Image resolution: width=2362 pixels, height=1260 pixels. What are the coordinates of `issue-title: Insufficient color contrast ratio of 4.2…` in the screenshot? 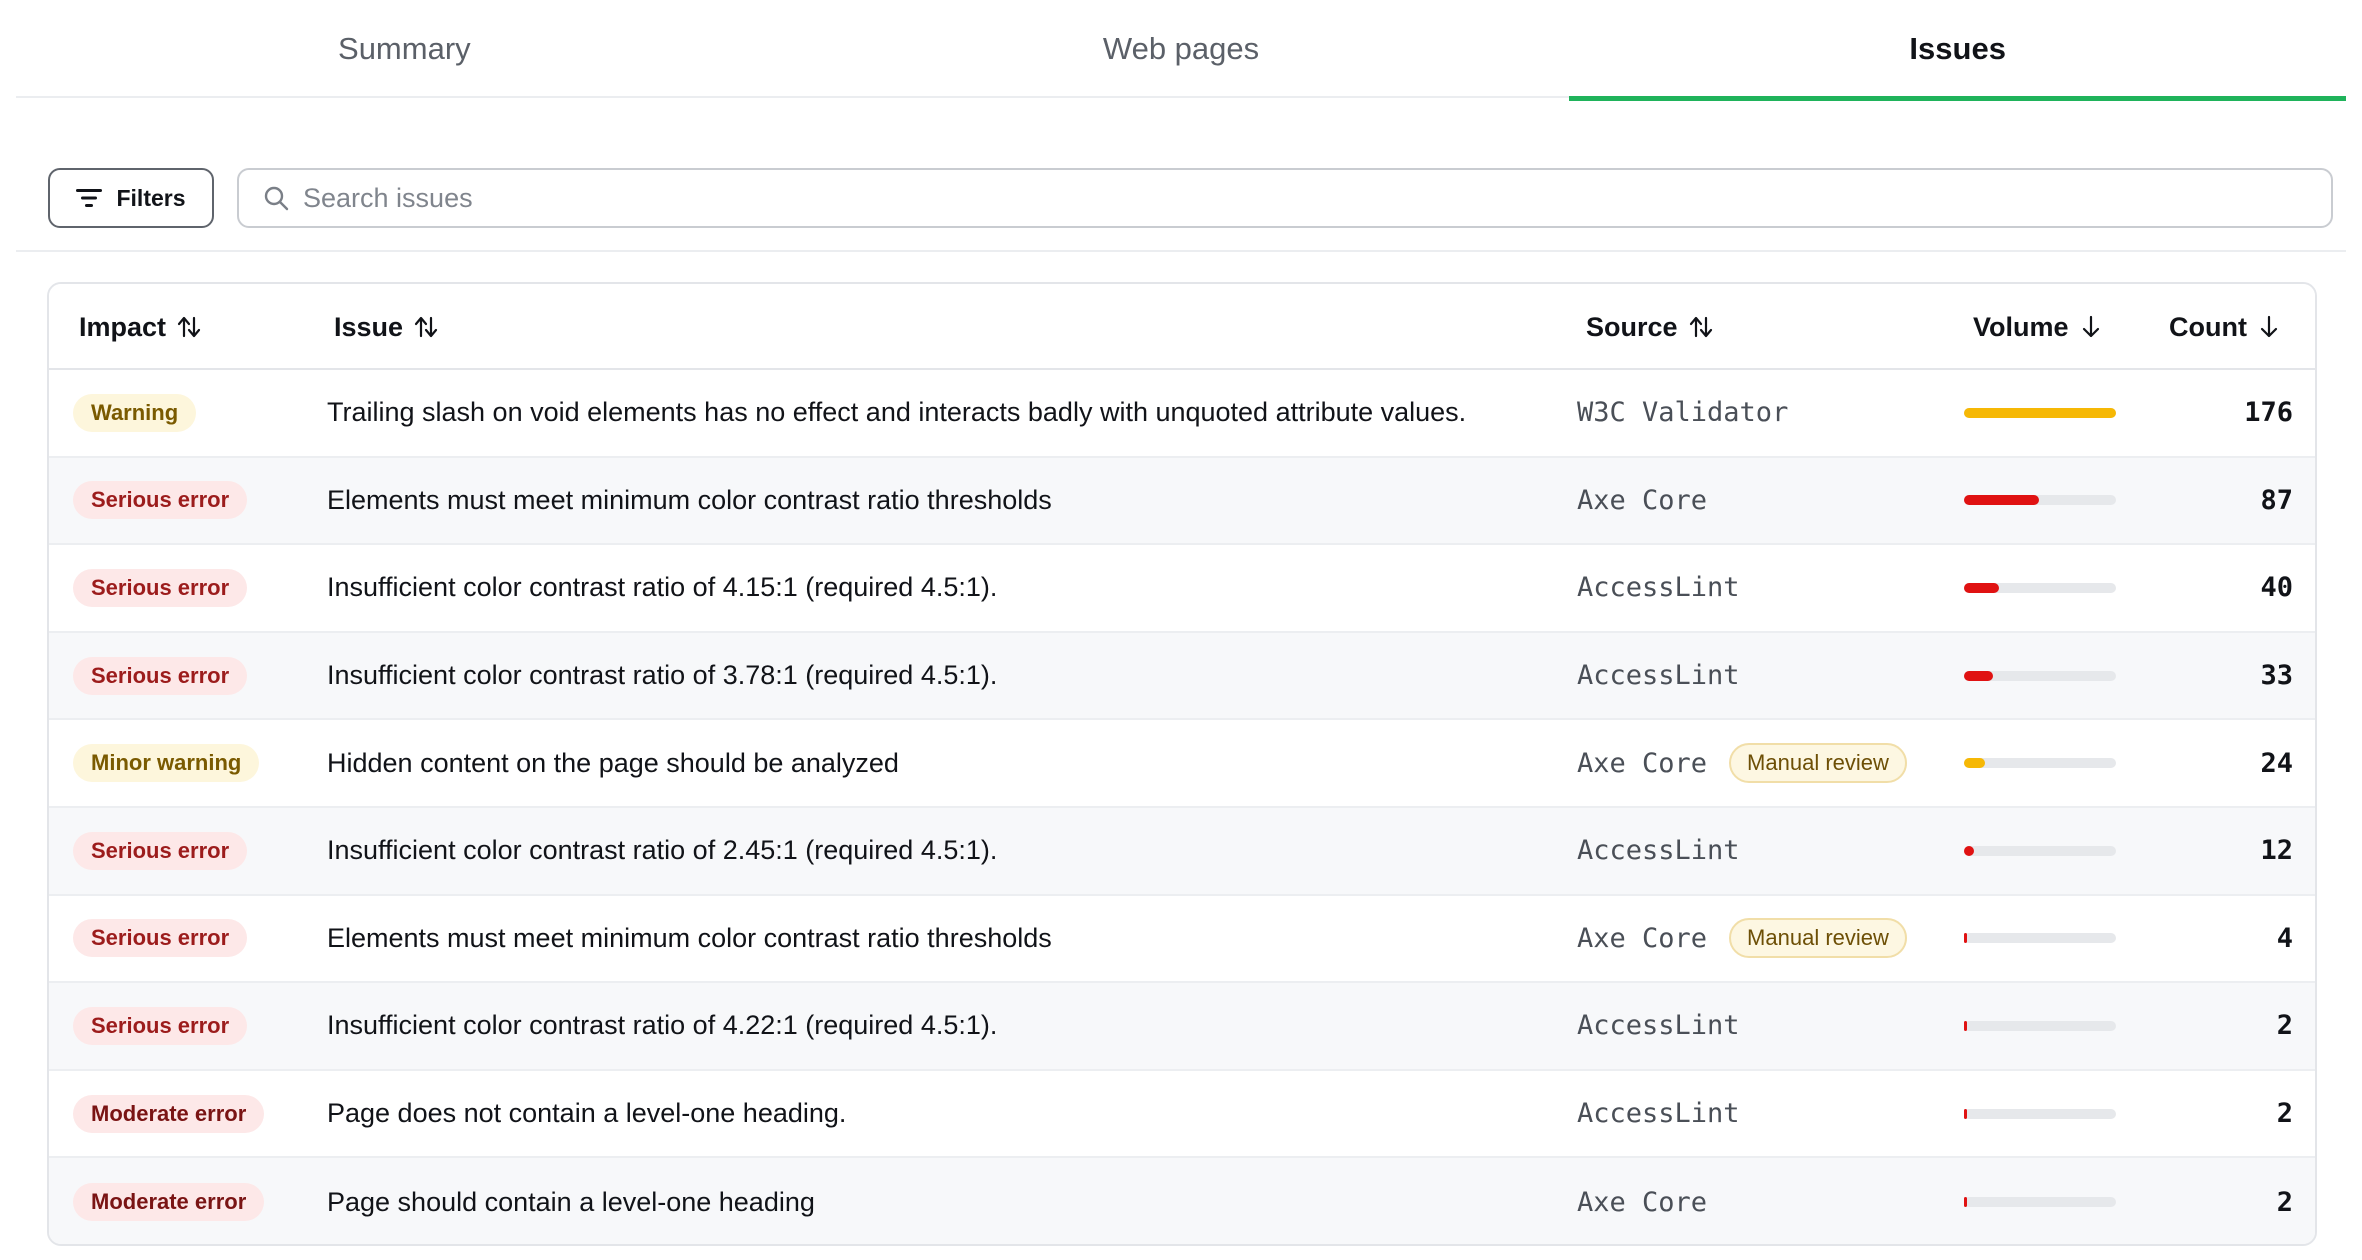 It's located at (662, 1026).